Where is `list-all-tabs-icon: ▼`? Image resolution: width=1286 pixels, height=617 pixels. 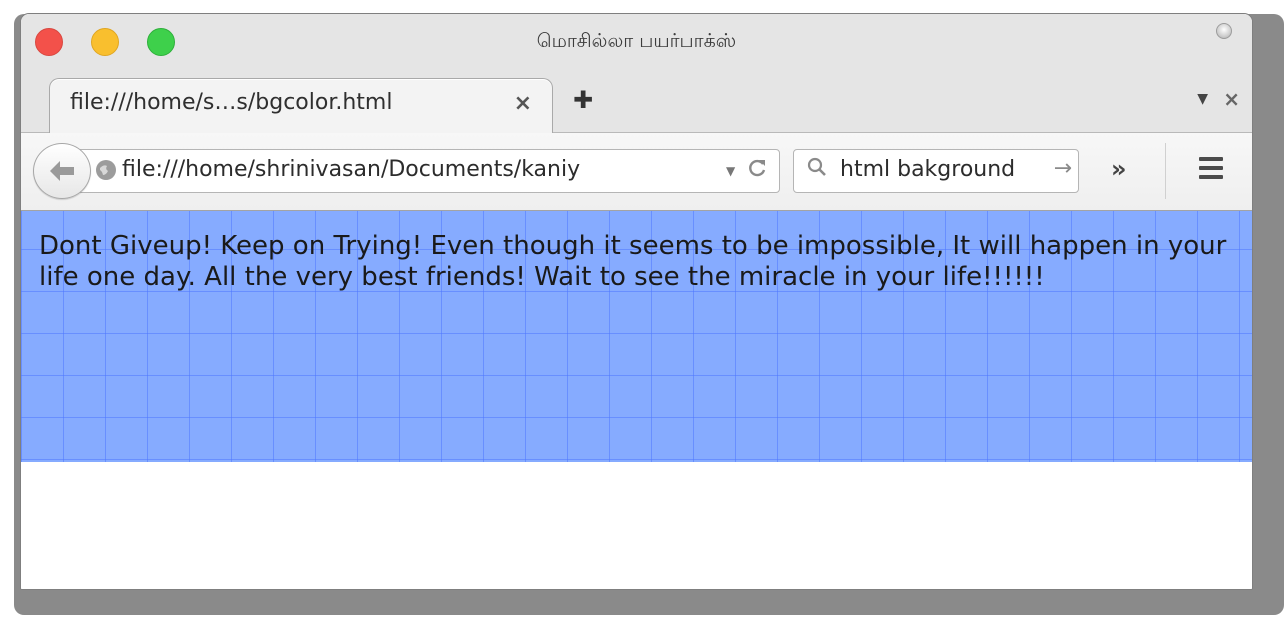
list-all-tabs-icon: ▼ is located at coordinates (1202, 99).